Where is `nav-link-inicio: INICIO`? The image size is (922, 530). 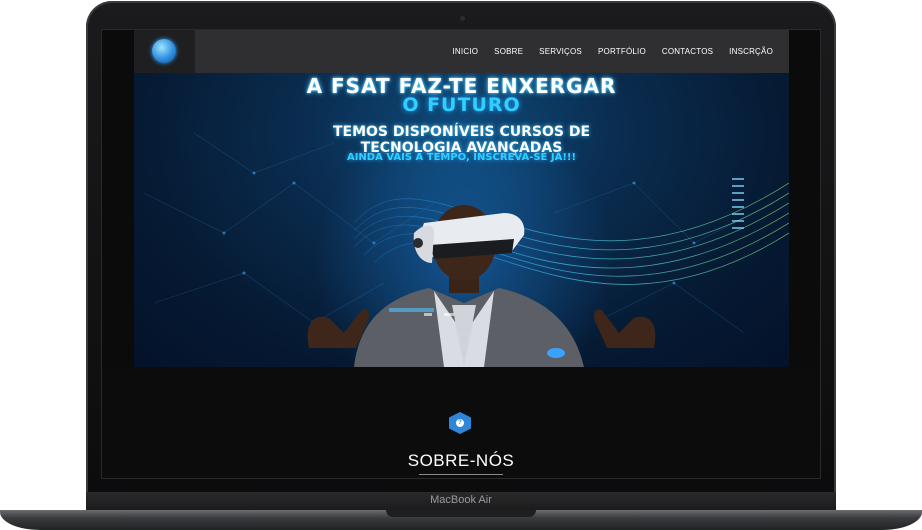
nav-link-inicio: INICIO is located at coordinates (466, 51).